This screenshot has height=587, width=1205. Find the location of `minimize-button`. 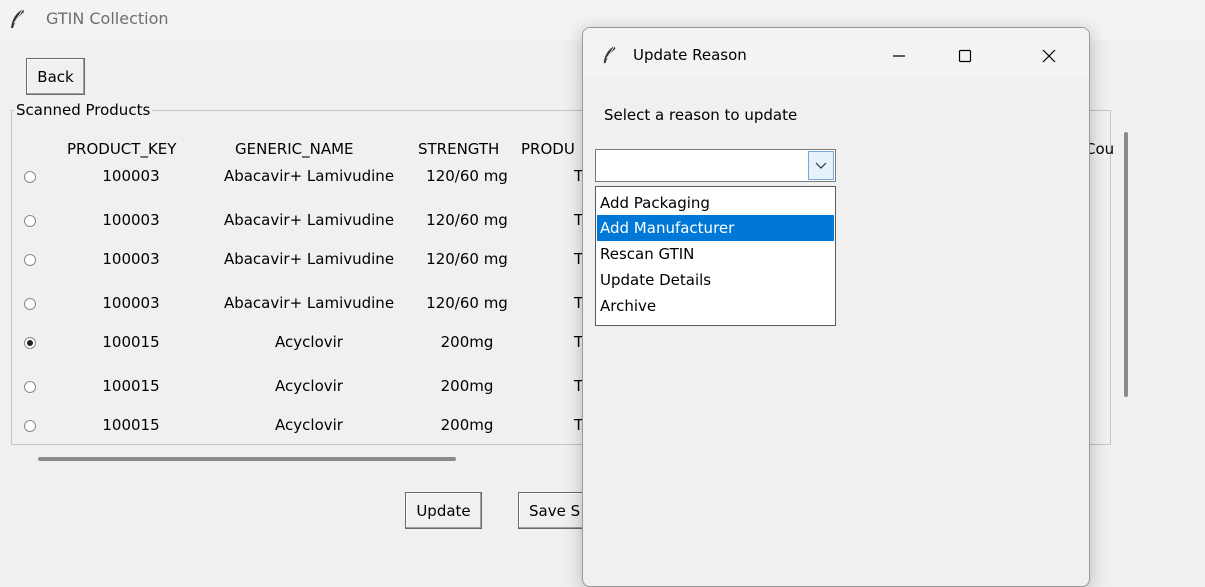

minimize-button is located at coordinates (899, 56).